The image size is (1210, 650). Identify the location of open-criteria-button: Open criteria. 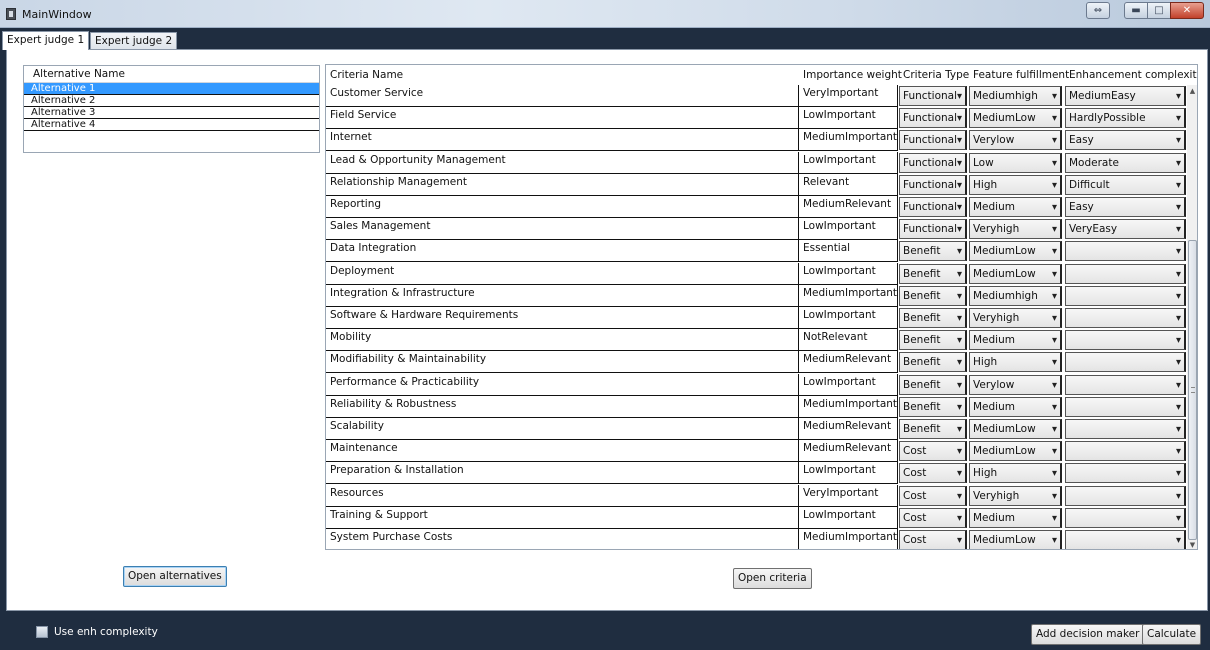
(772, 578).